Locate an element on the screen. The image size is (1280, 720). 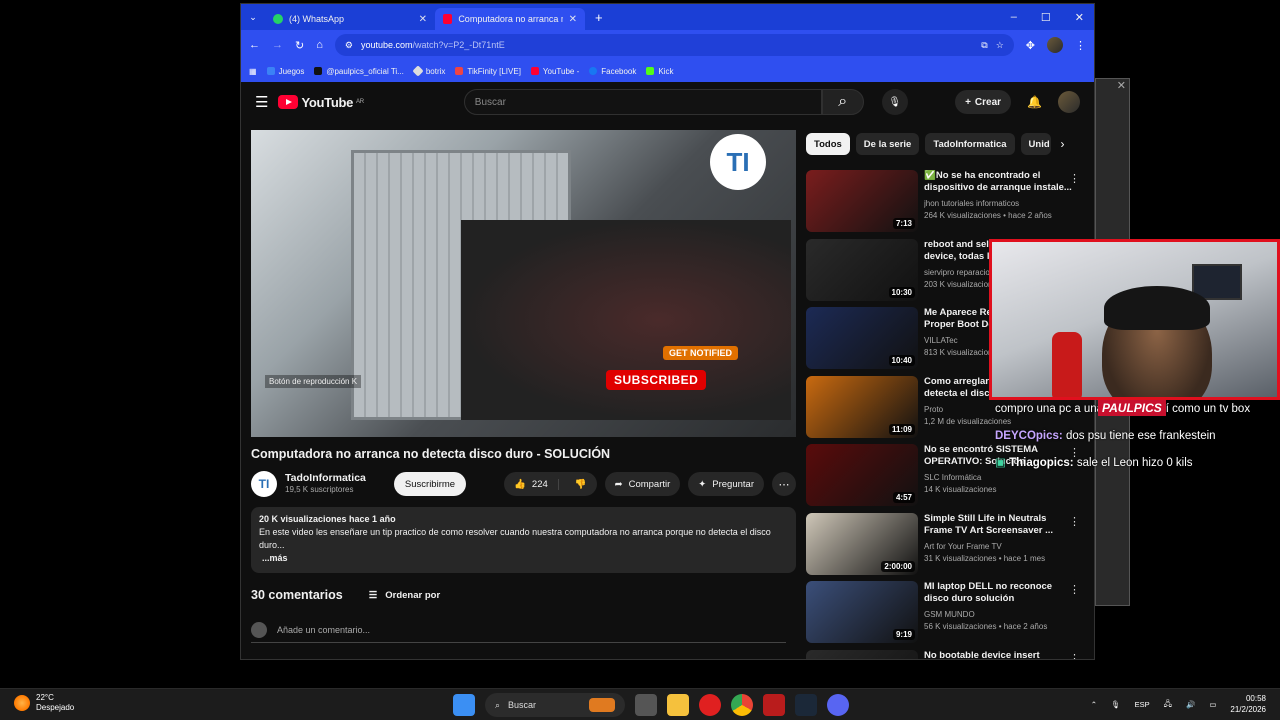
taskbar-search-label: Buscar is located at coordinates (522, 705).